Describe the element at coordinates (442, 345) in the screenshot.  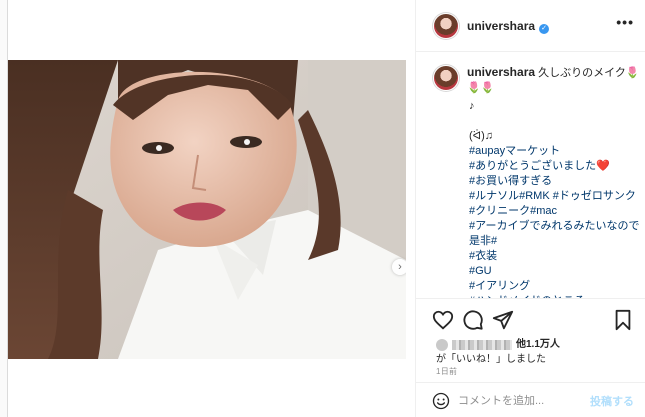
I see `liker-avatar` at that location.